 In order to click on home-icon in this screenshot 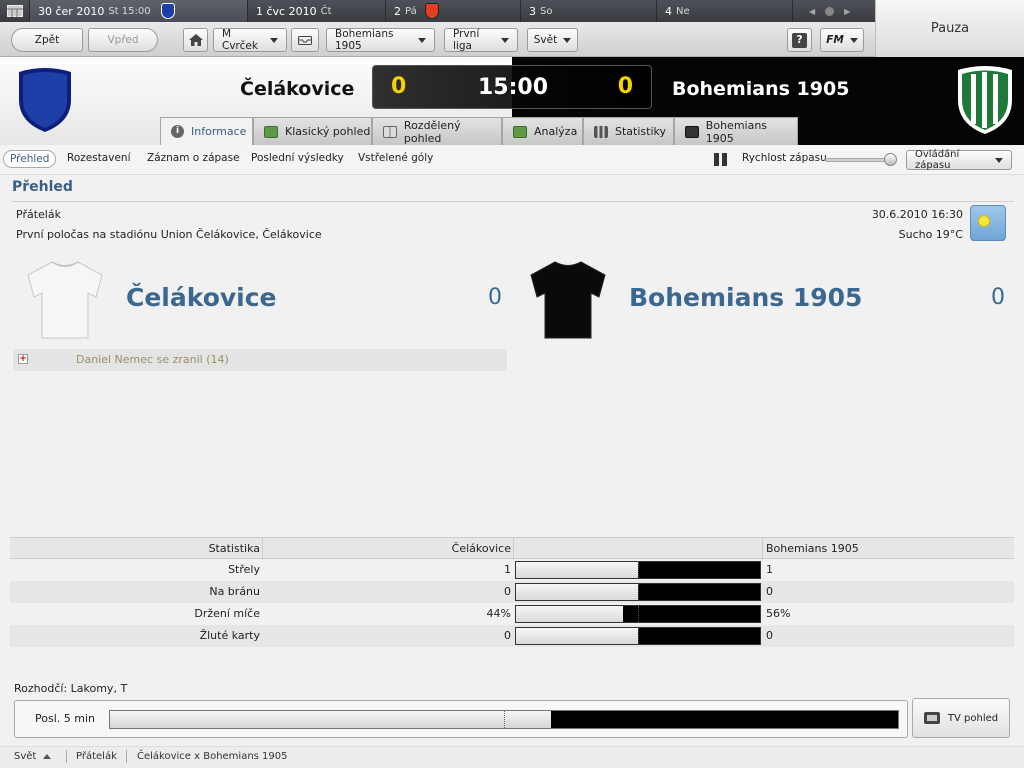, I will do `click(195, 40)`.